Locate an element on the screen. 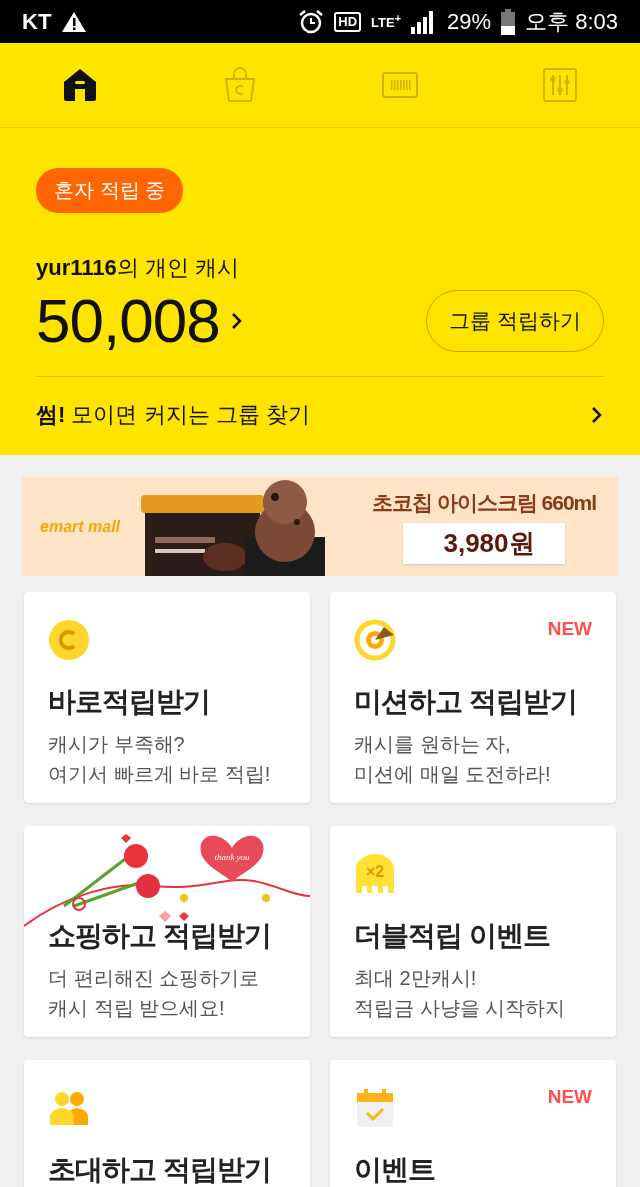 The height and width of the screenshot is (1187, 640). card-title: 쇼핑하고 적립받기 is located at coordinates (160, 936).